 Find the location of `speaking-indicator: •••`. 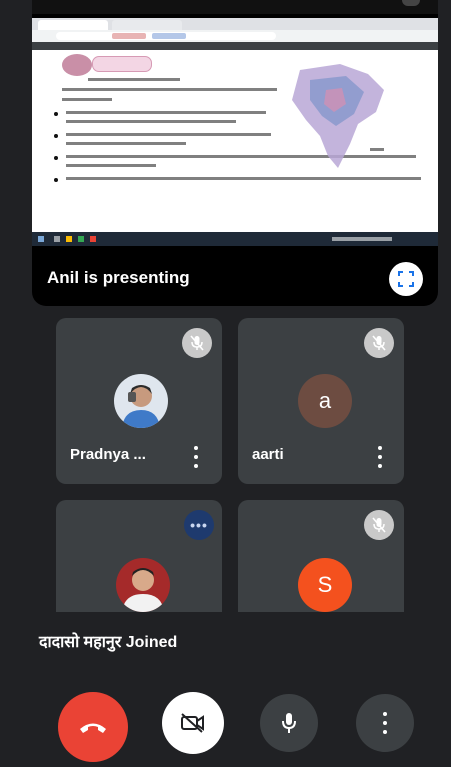

speaking-indicator: ••• is located at coordinates (199, 525).